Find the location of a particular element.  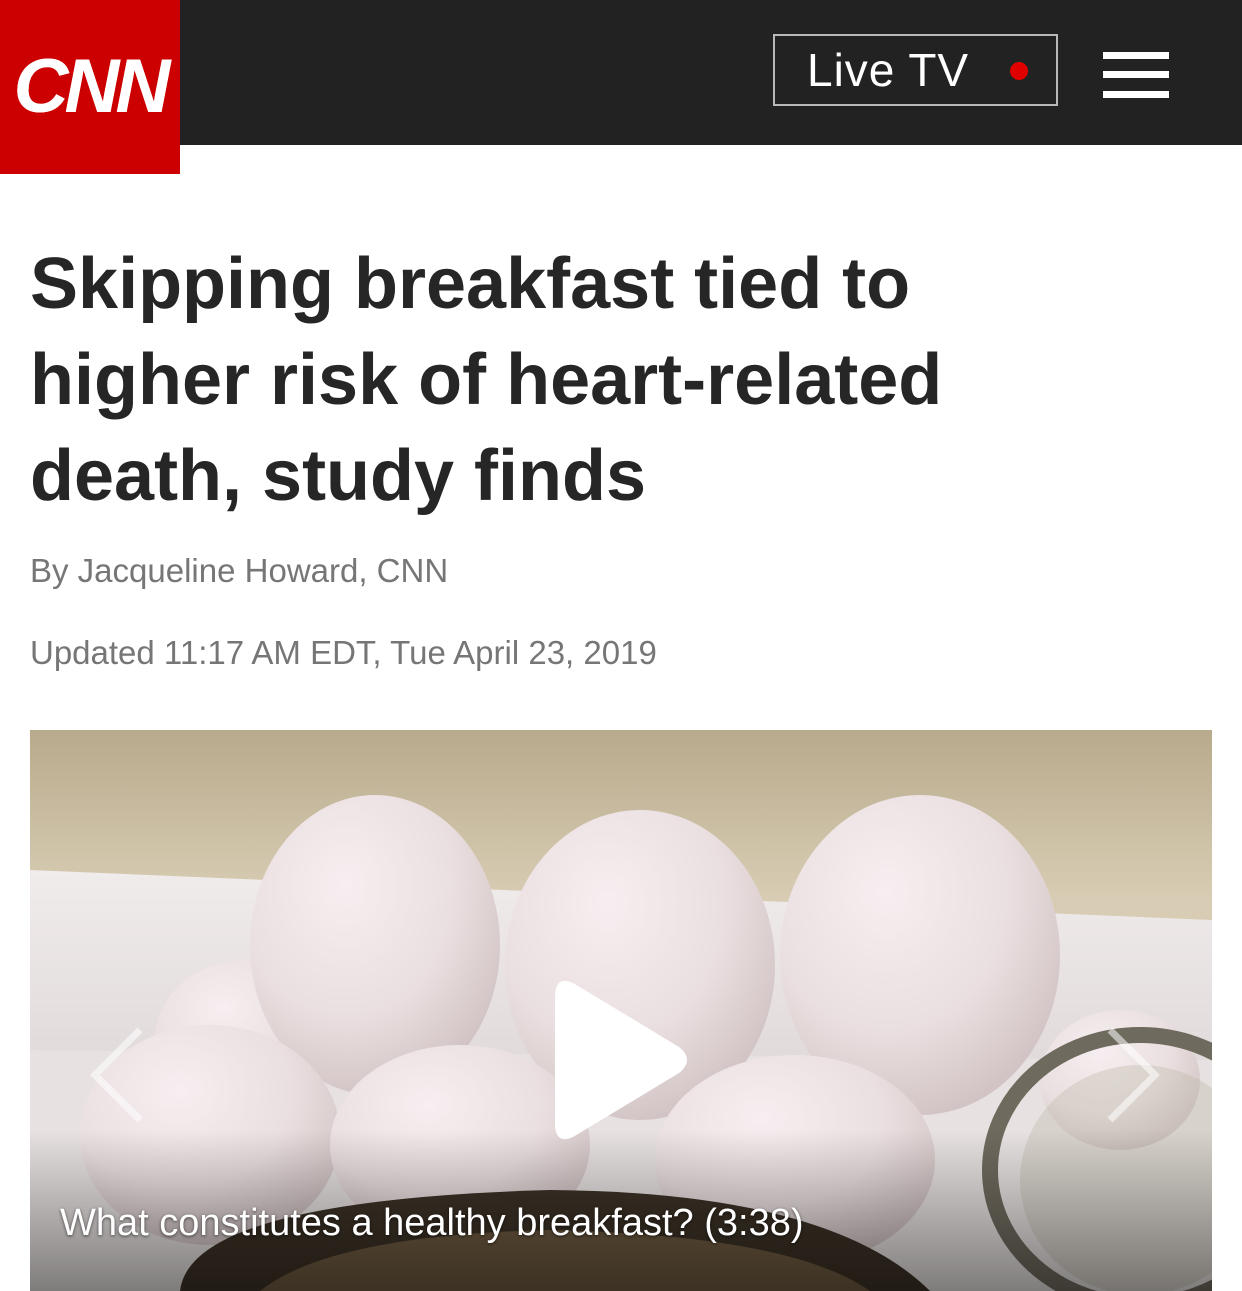

menu-bar-top is located at coordinates (1136, 55).